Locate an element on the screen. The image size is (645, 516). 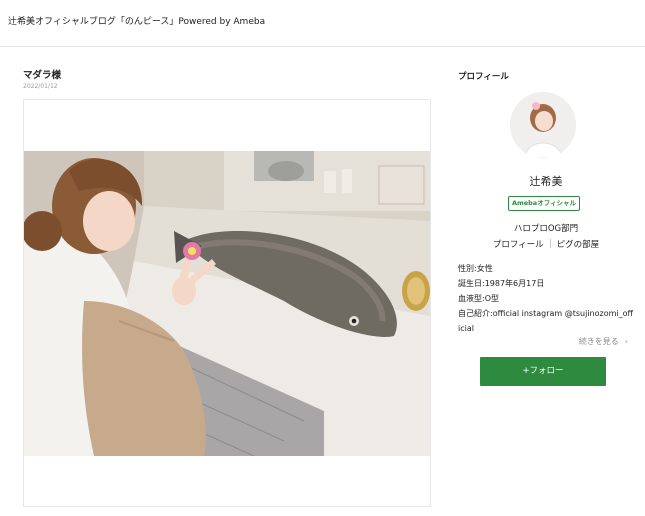
profile-heading: プロフィール is located at coordinates (483, 77).